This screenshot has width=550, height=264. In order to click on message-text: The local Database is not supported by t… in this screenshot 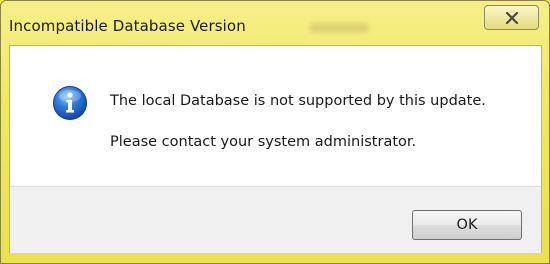, I will do `click(298, 101)`.